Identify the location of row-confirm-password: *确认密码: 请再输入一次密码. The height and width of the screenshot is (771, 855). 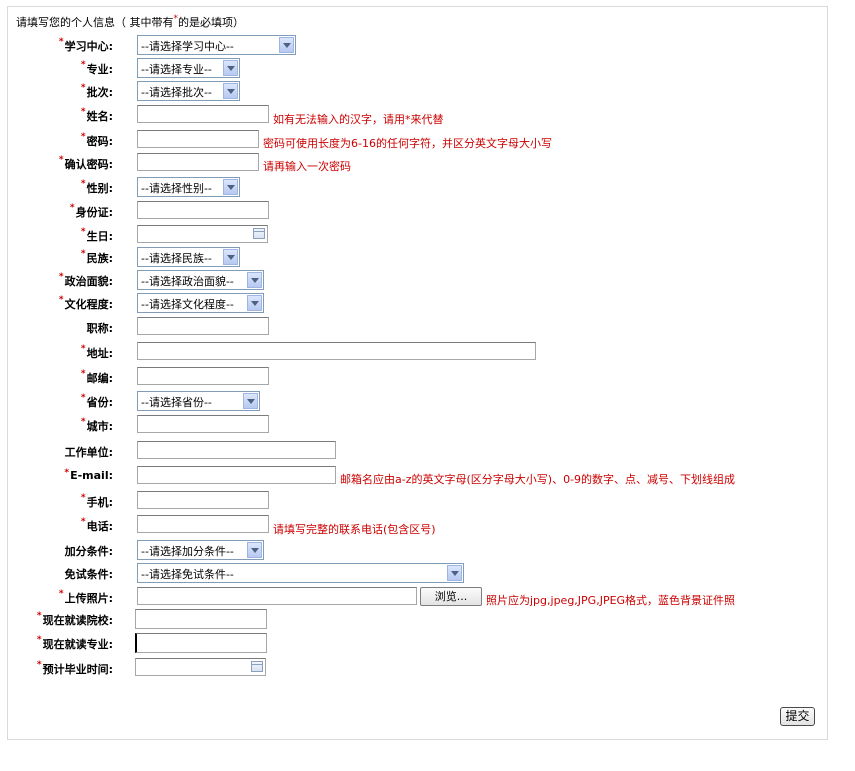
(427, 164).